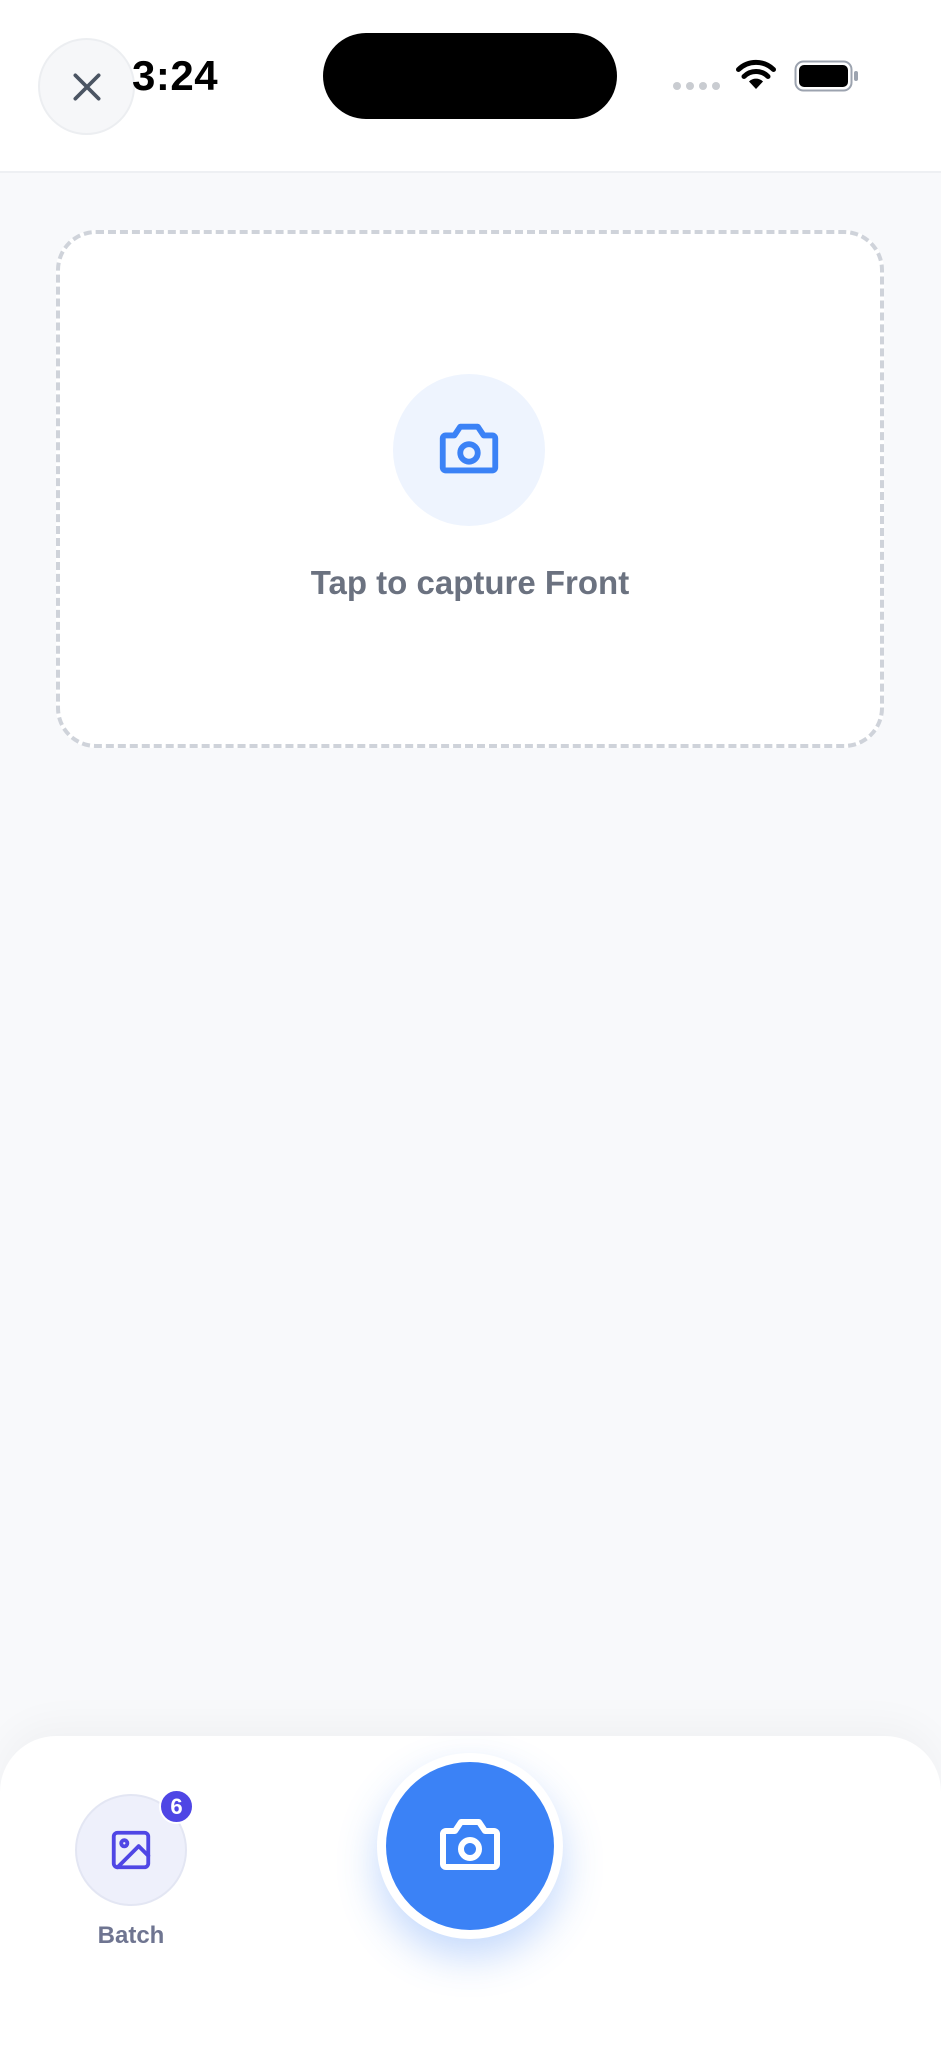  I want to click on capture-icon-circle, so click(469, 450).